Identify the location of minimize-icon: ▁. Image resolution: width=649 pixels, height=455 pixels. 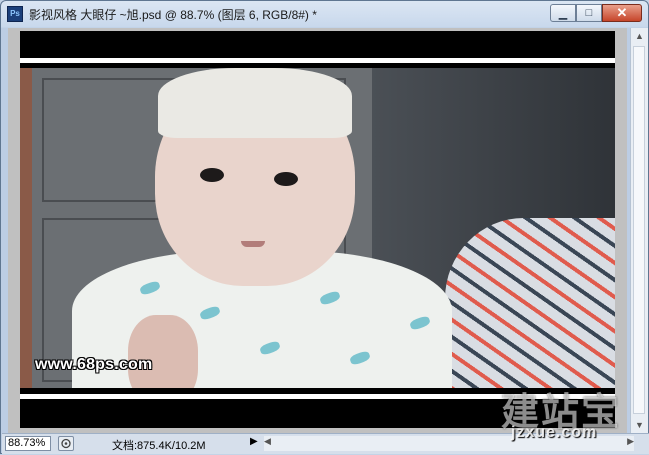
(563, 13).